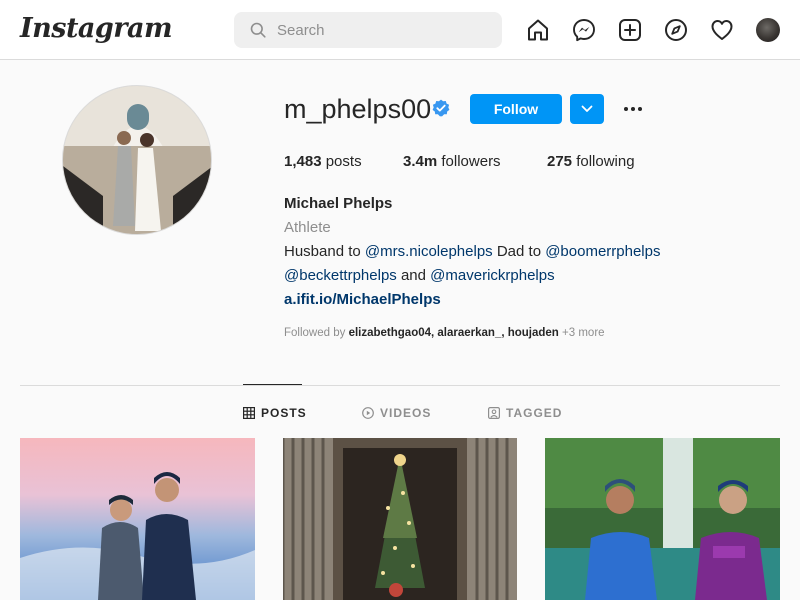  I want to click on more-options-icon, so click(633, 109).